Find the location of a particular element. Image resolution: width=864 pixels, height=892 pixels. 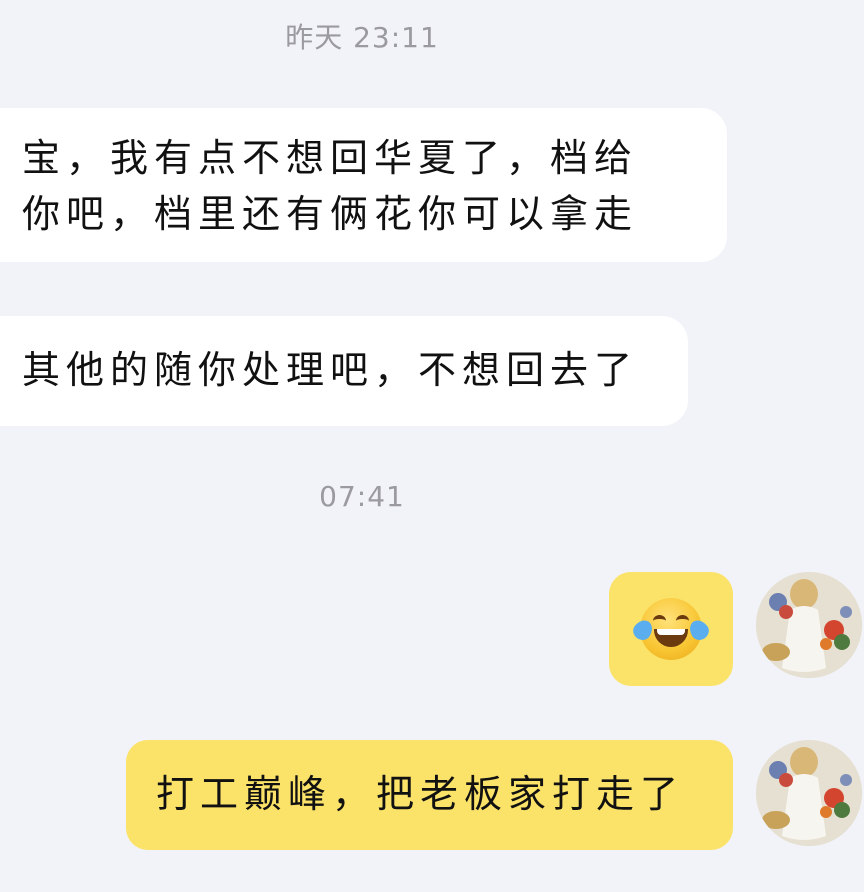

incoming-message-bubble: 宝，我有点不想回华夏了，档给你吧，档里还有俩花你可以拿走 is located at coordinates (363, 185).